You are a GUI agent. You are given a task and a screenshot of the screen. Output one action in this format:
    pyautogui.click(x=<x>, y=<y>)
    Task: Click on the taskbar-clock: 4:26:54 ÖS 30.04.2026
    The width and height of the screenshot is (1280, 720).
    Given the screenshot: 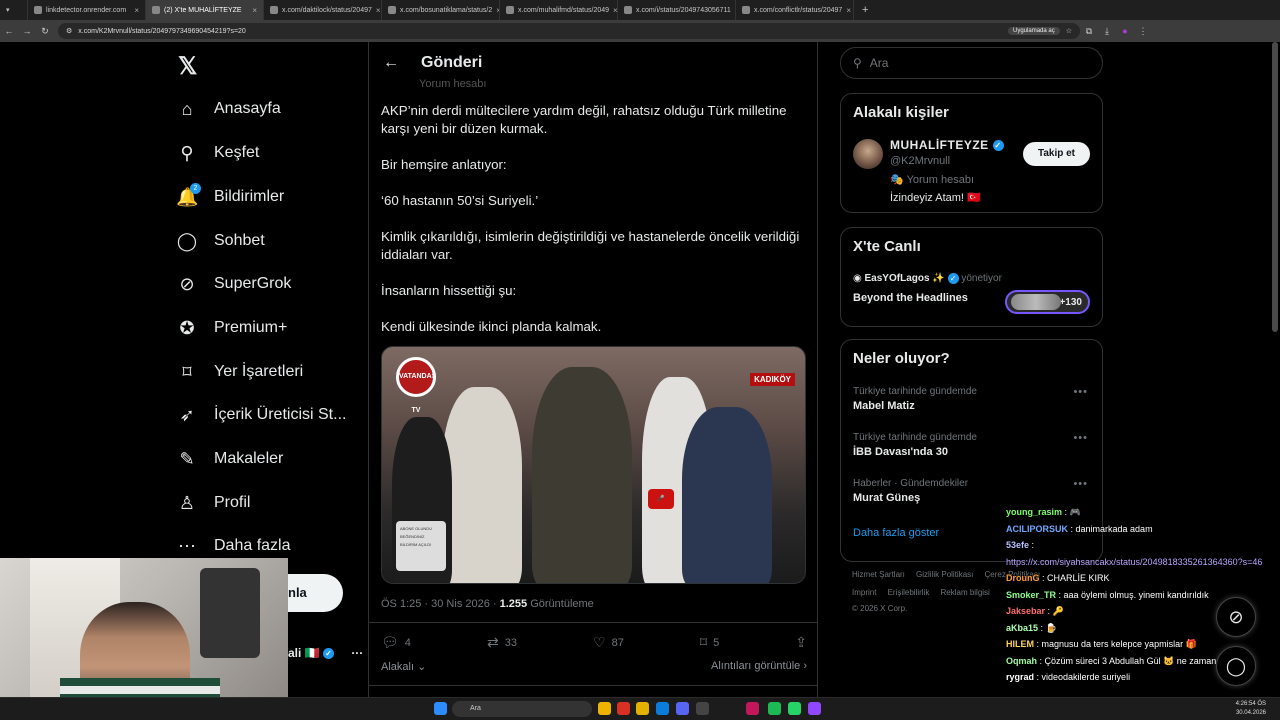 What is the action you would take?
    pyautogui.click(x=1251, y=709)
    